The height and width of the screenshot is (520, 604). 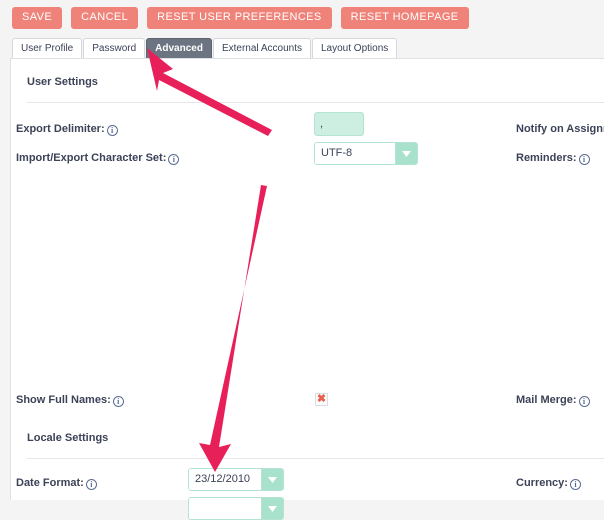 I want to click on import-export-charset-label-text: Import/Export Character Set:, so click(x=91, y=158).